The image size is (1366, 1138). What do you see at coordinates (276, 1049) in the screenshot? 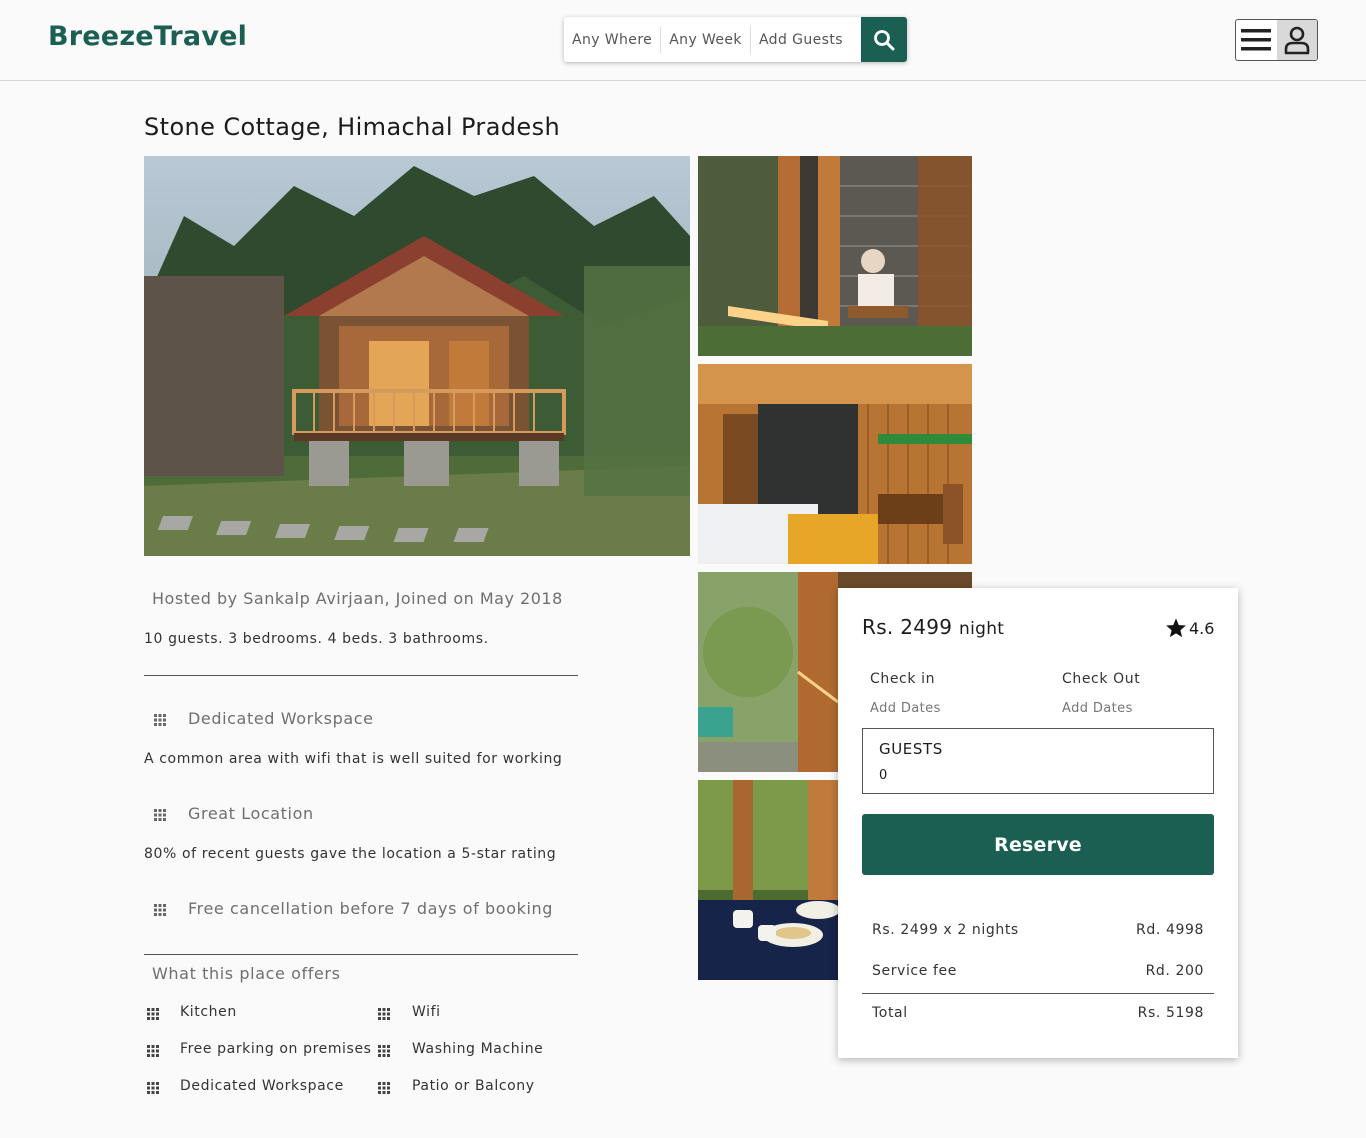
I see `amenity-item: Free parking on premises` at bounding box center [276, 1049].